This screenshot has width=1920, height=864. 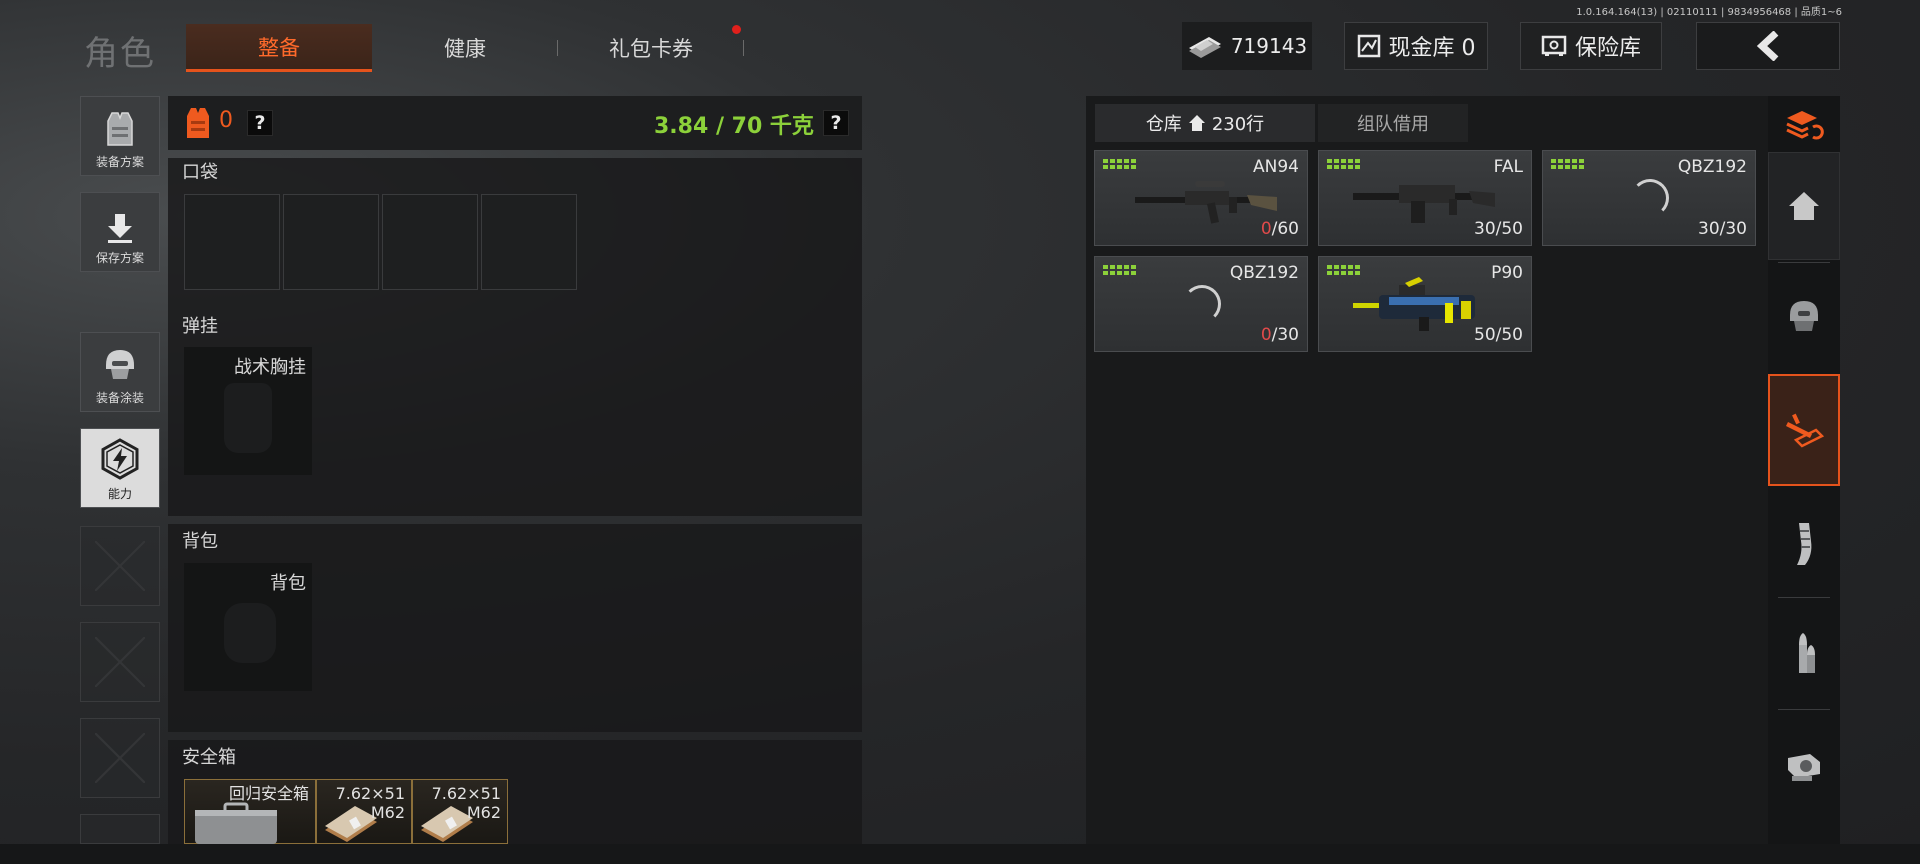 I want to click on save-scheme-button: 保存方案, so click(x=120, y=232).